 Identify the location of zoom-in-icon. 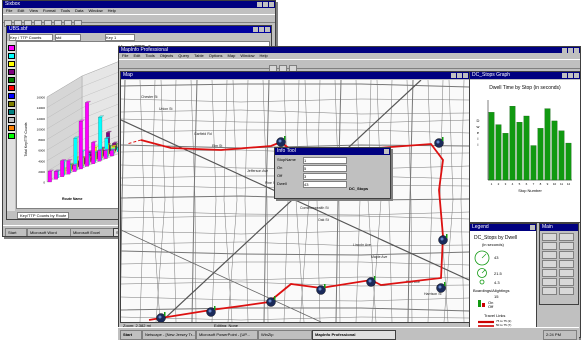
(549, 255).